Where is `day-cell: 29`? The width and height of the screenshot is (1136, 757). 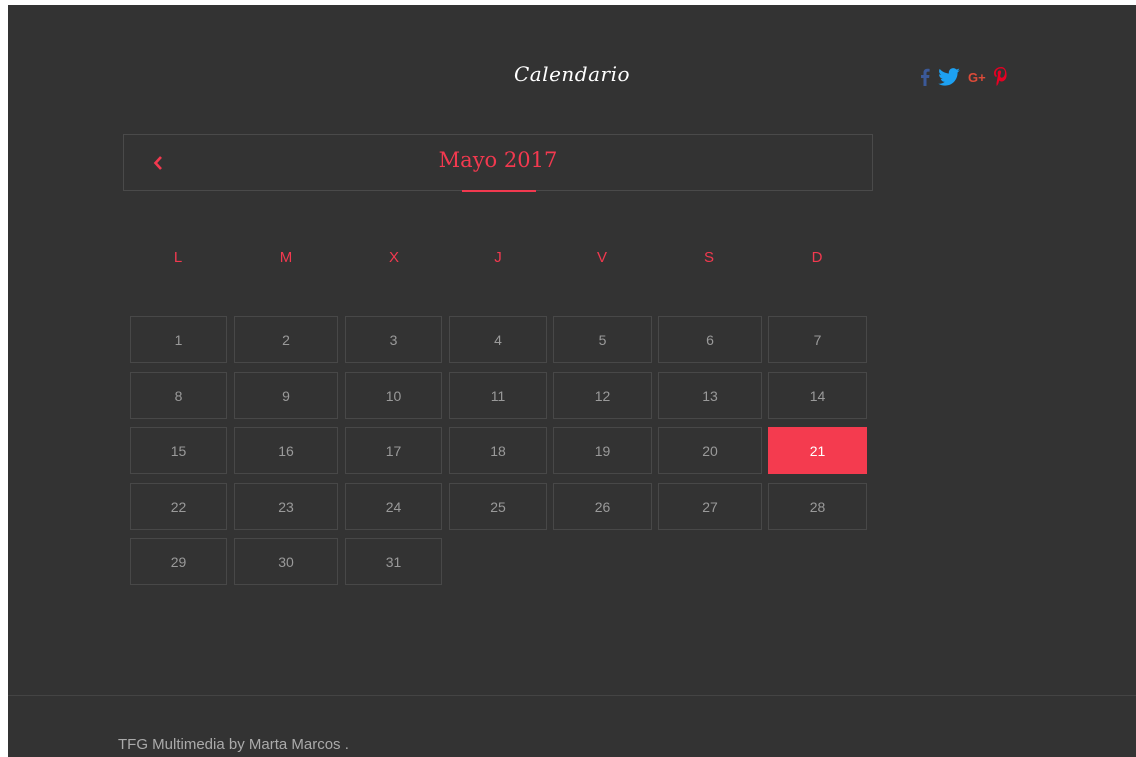 day-cell: 29 is located at coordinates (178, 561).